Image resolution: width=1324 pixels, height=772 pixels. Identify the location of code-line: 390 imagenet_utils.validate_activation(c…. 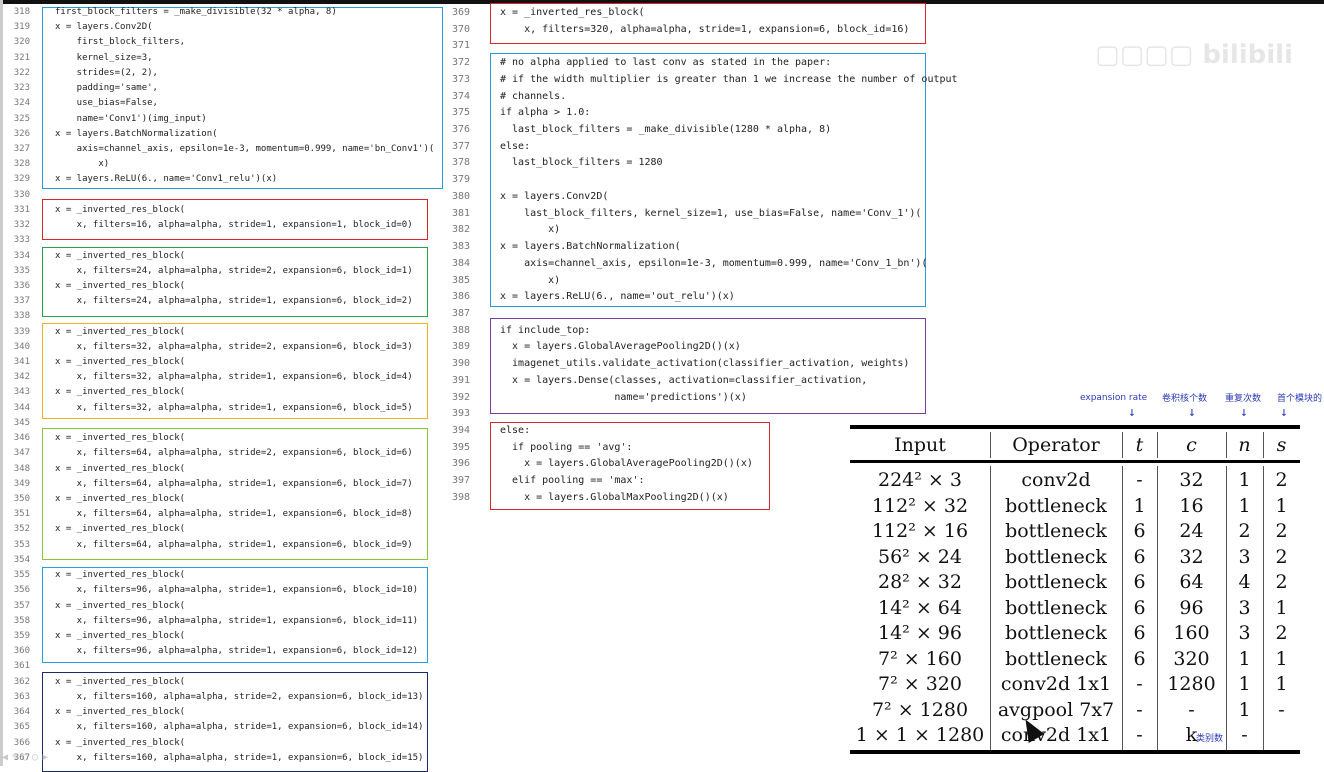
(710, 364).